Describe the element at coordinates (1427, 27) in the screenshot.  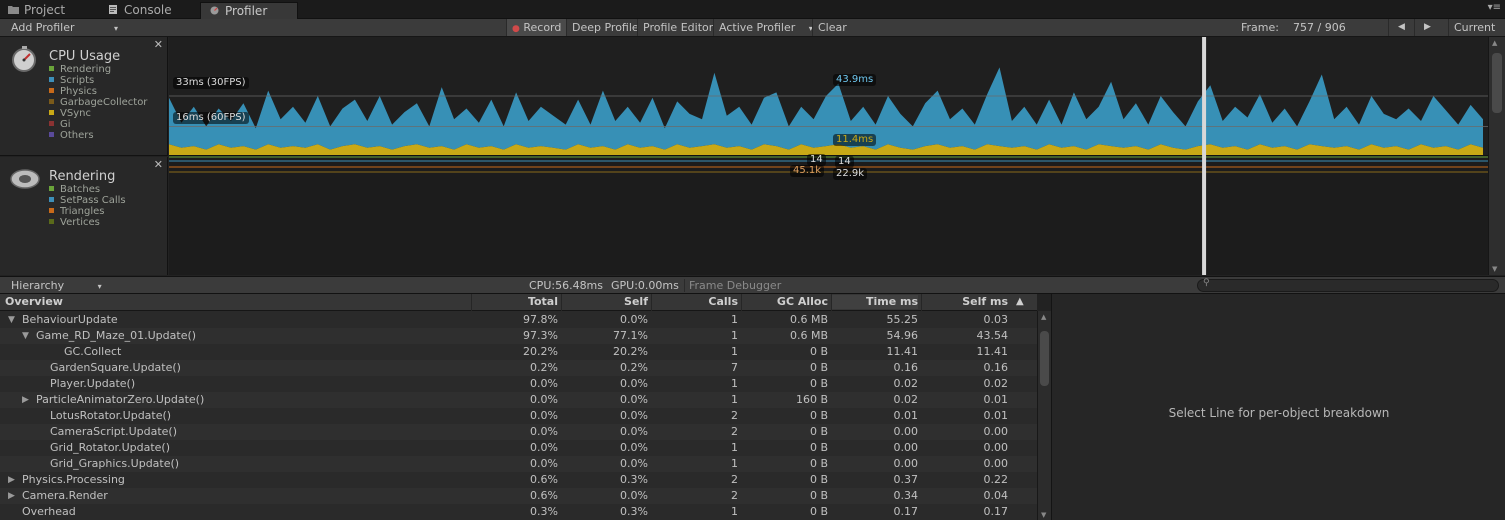
I see `next-frame-button: ▶` at that location.